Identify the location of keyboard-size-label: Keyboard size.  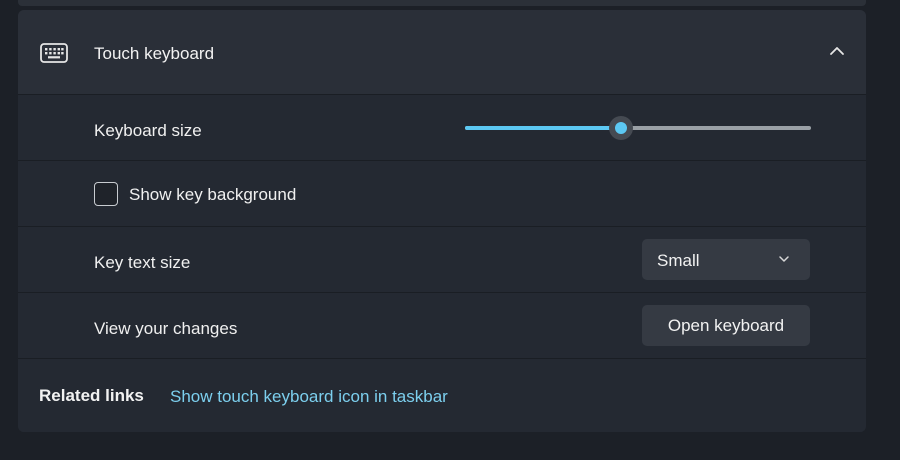
(148, 130).